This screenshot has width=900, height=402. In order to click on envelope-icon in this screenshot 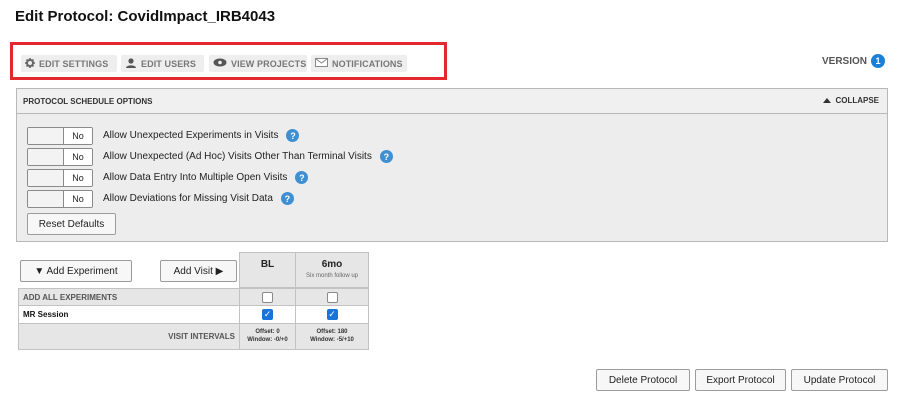, I will do `click(321, 63)`.